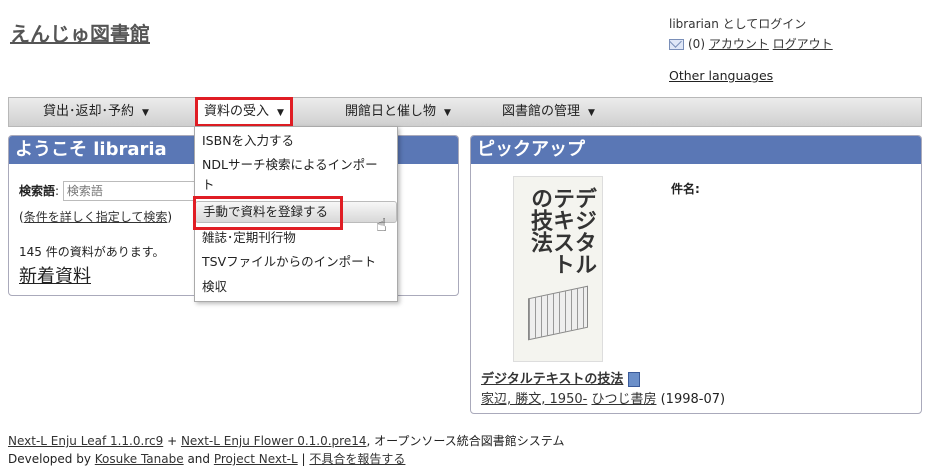  I want to click on pickup-heading: ピックアップ, so click(696, 150).